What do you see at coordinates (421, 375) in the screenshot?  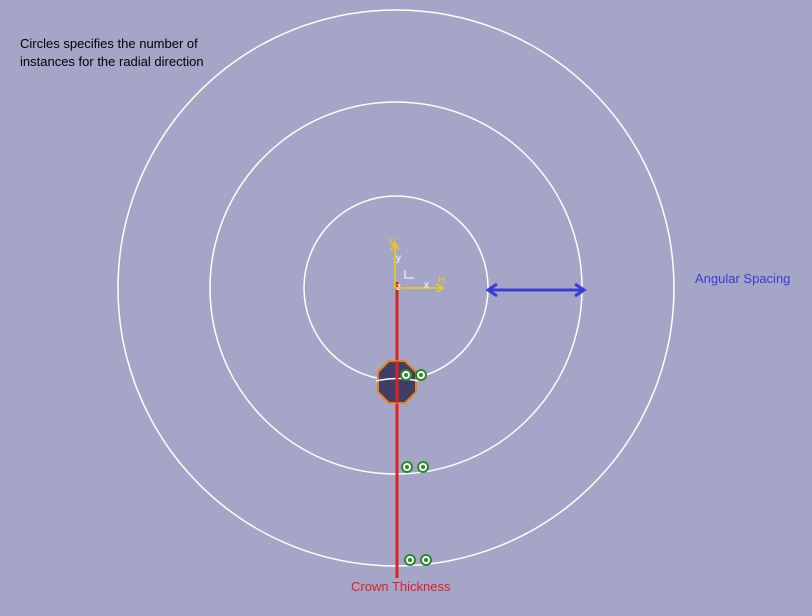 I see `instance-marker-ring1-b` at bounding box center [421, 375].